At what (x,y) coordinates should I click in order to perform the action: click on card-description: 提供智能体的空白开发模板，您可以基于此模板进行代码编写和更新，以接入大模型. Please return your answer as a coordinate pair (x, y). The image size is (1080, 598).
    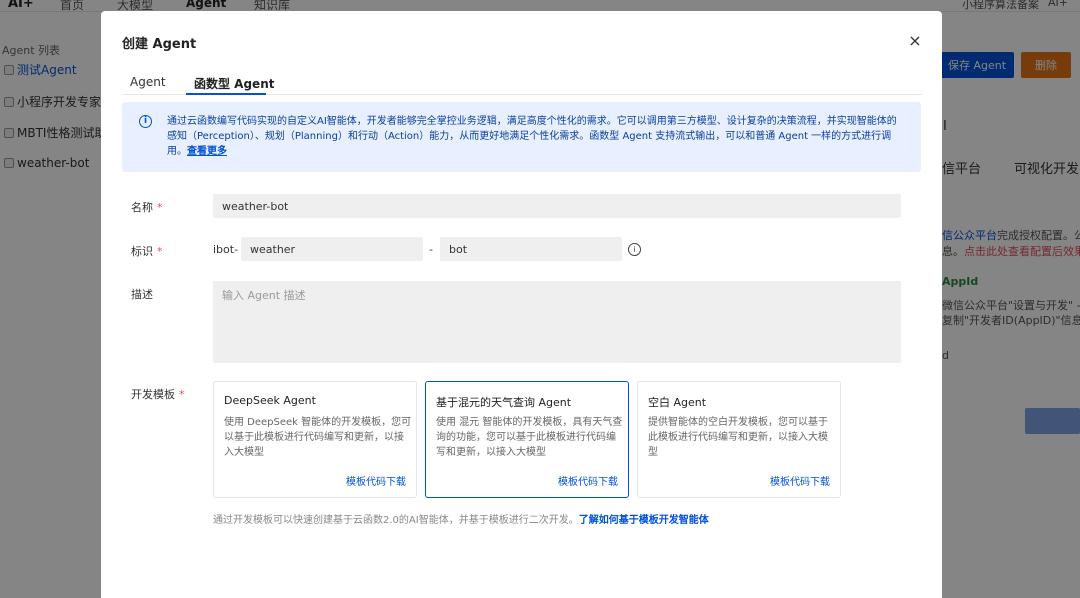
    Looking at the image, I should click on (738, 437).